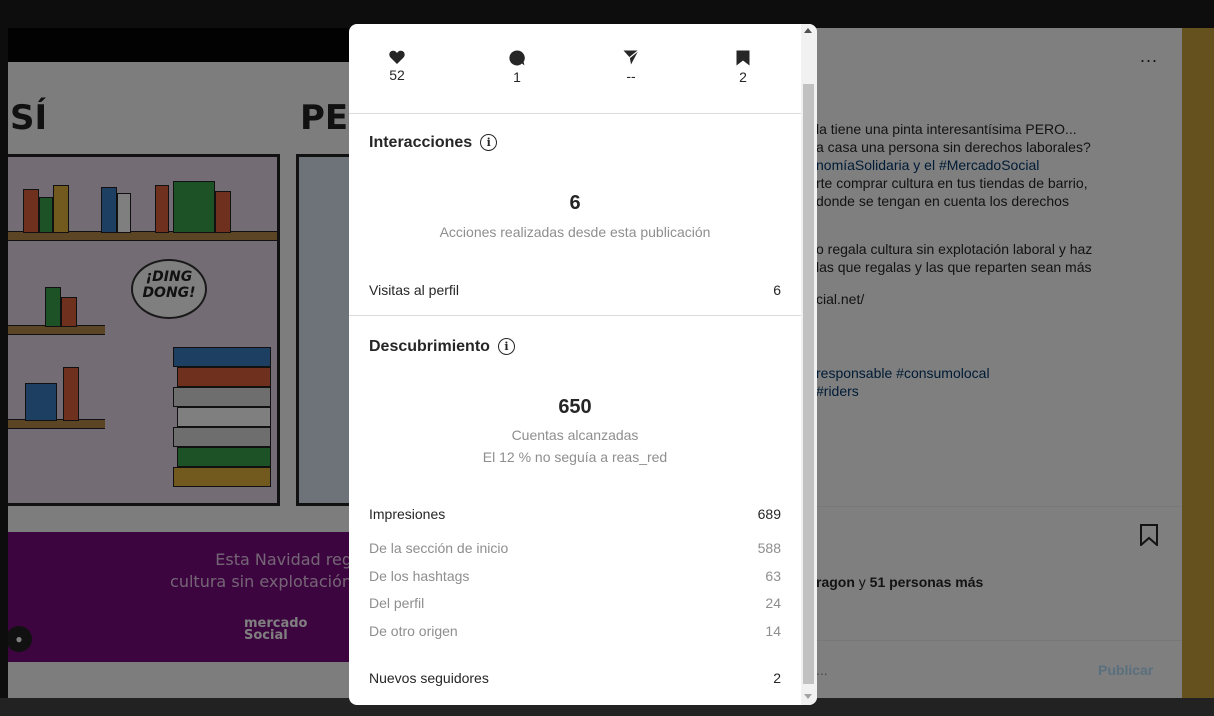 This screenshot has height=716, width=1214. Describe the element at coordinates (419, 576) in the screenshot. I see `source-label: De los hashtags` at that location.